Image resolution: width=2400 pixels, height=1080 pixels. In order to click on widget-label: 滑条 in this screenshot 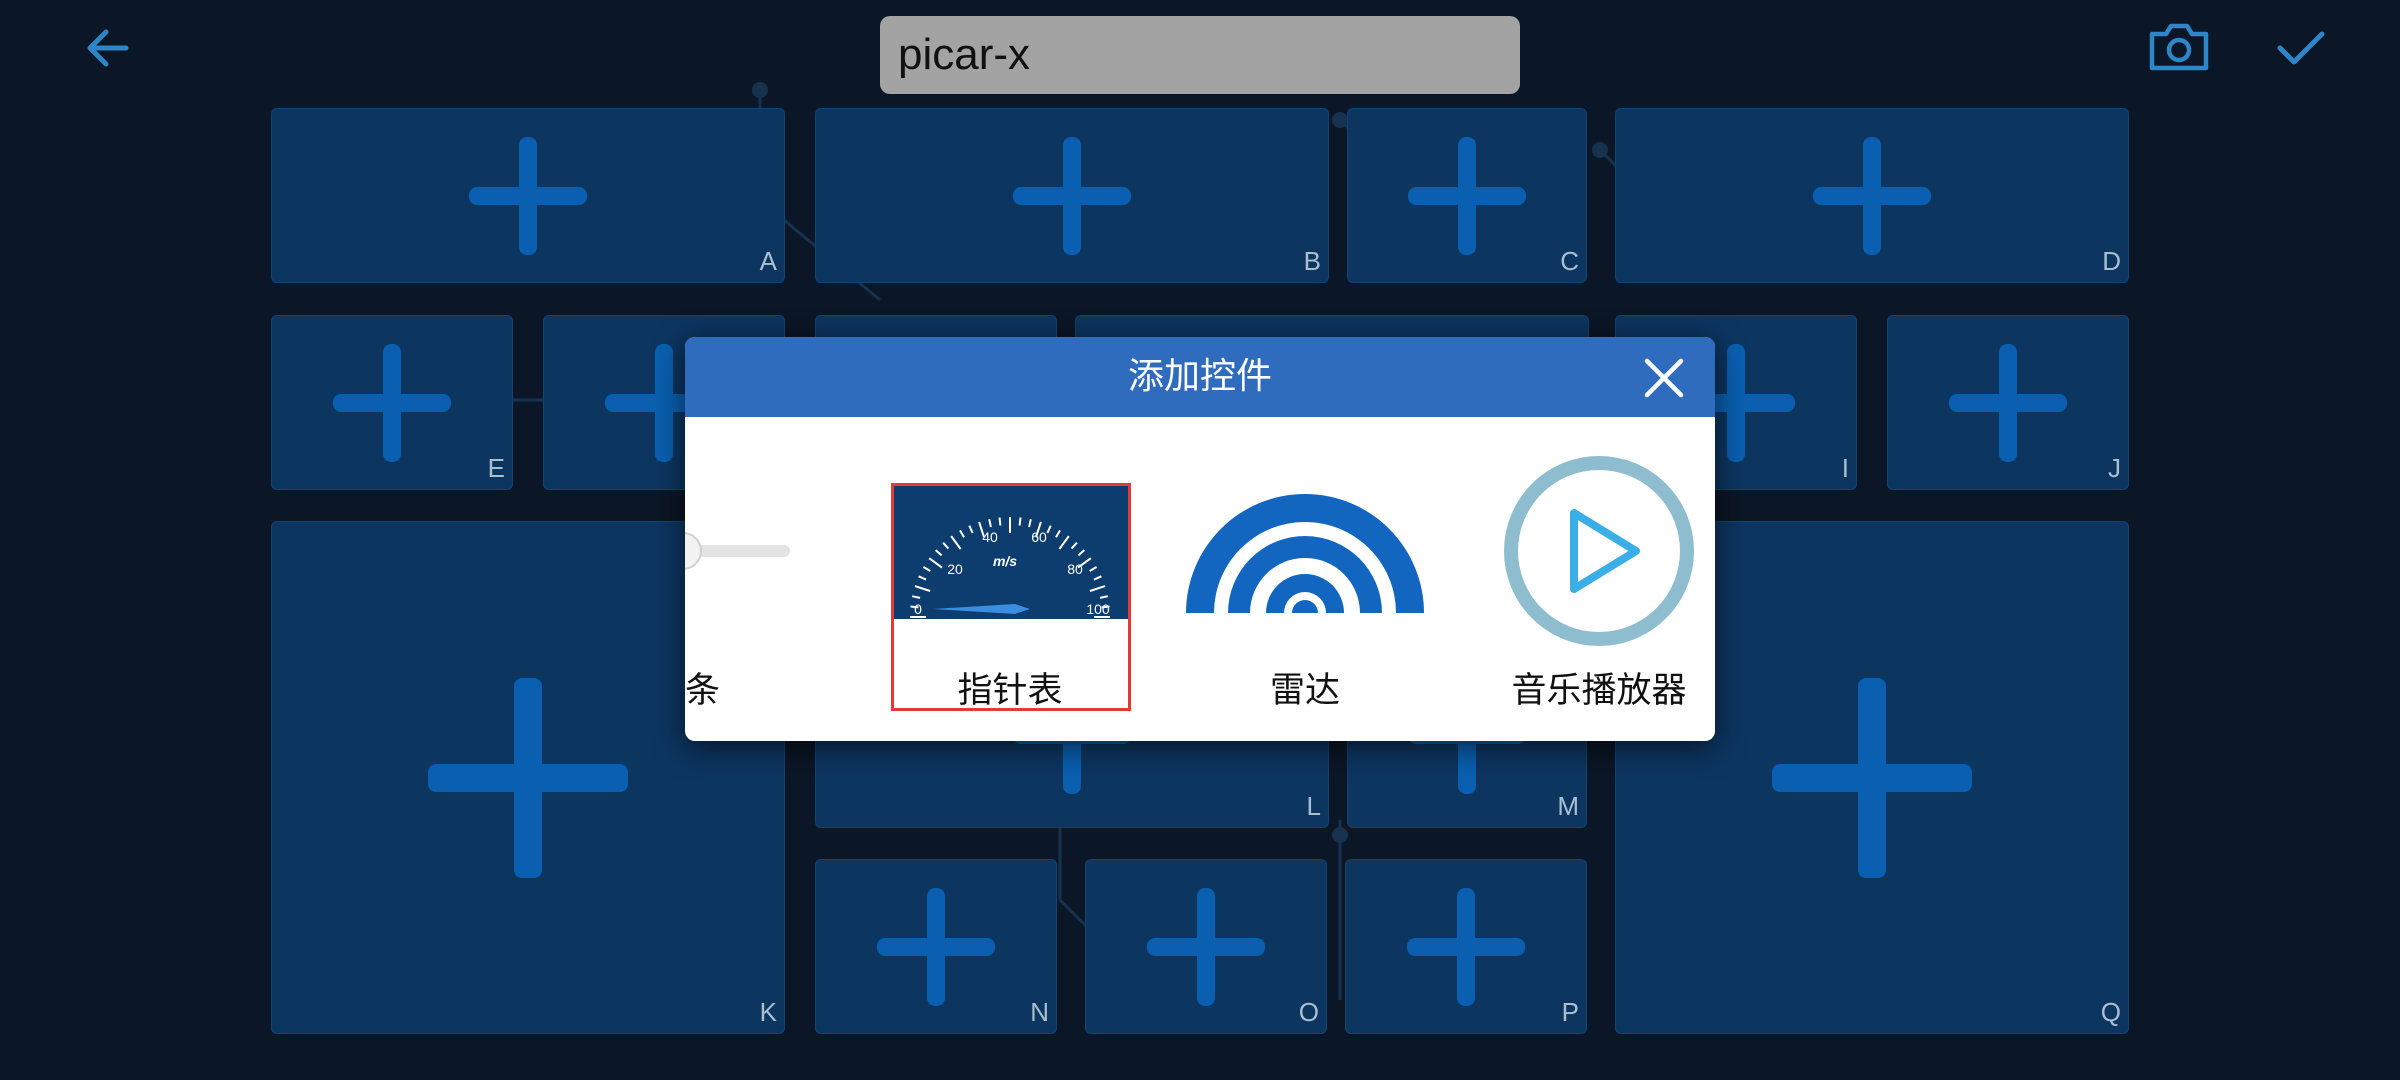, I will do `click(702, 691)`.